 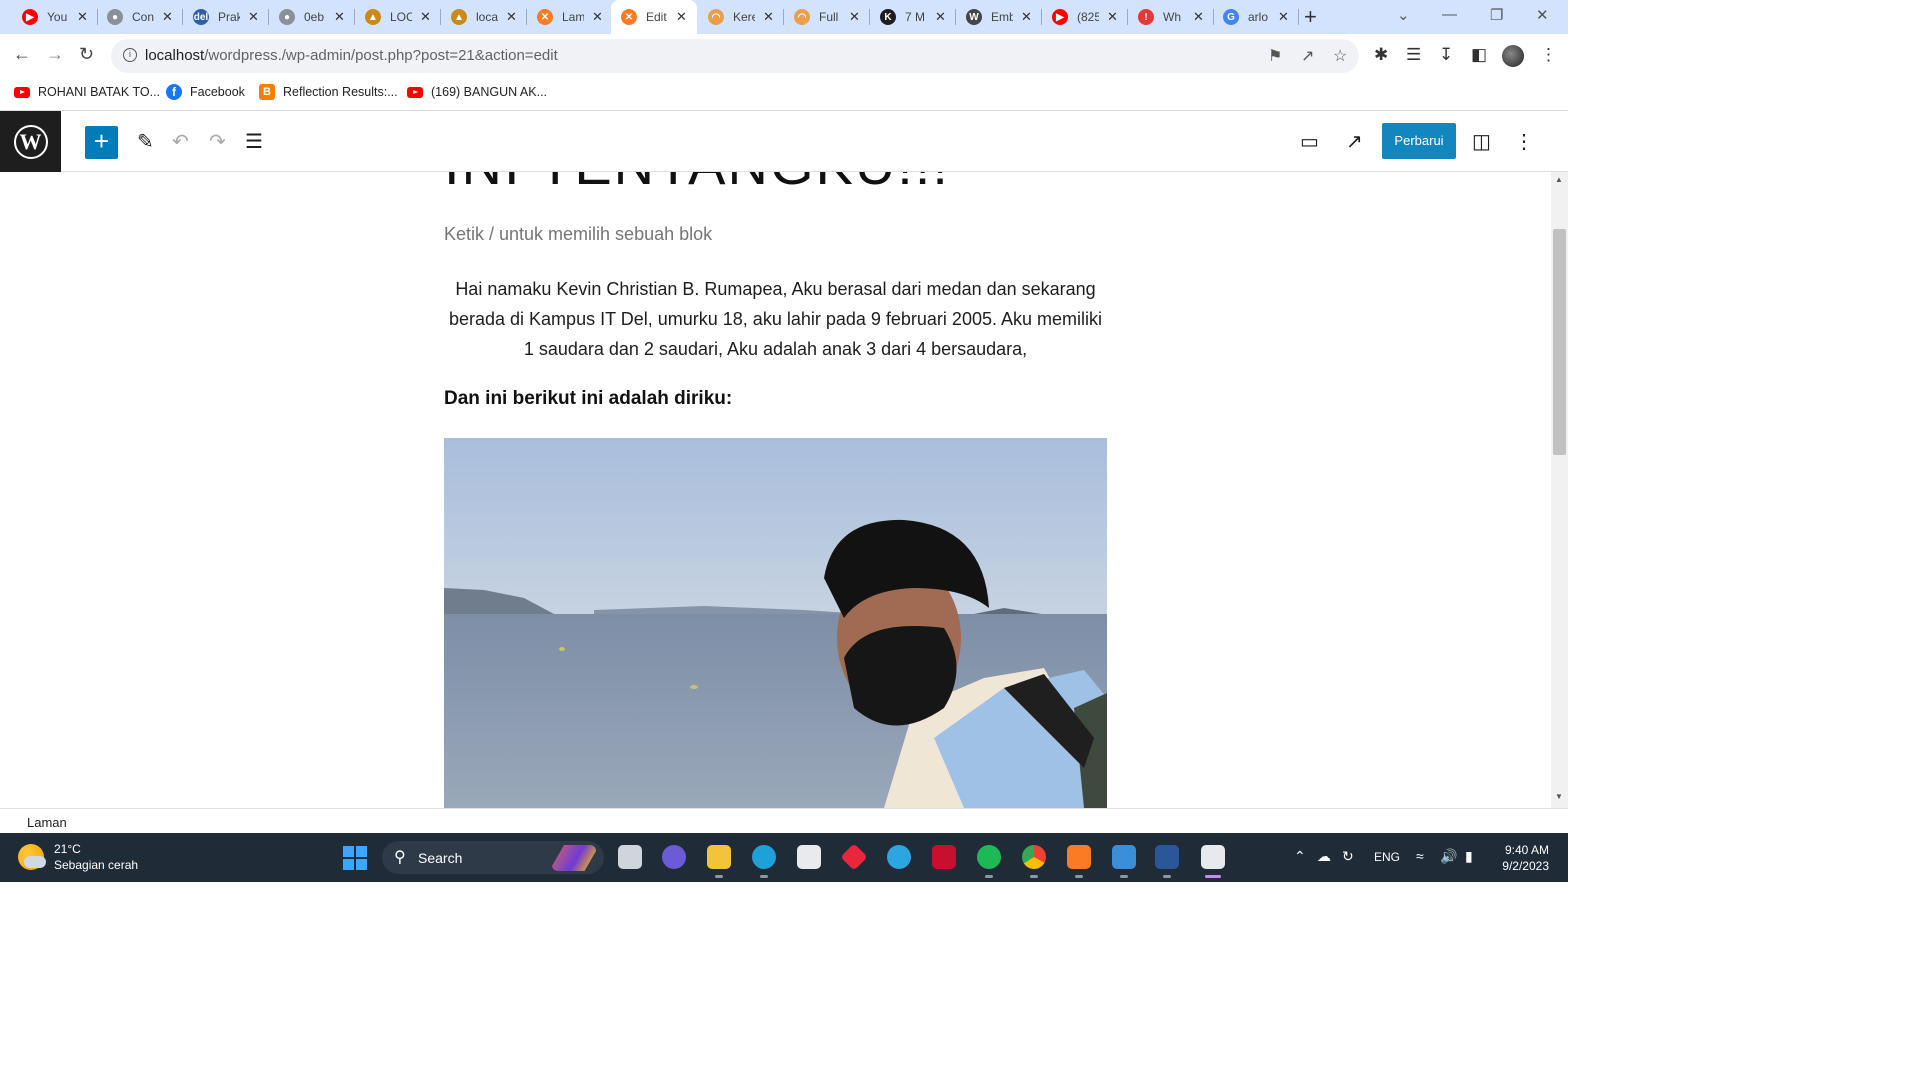 What do you see at coordinates (1085, 17) in the screenshot?
I see `browser-tab: ▶ (825 ✕` at bounding box center [1085, 17].